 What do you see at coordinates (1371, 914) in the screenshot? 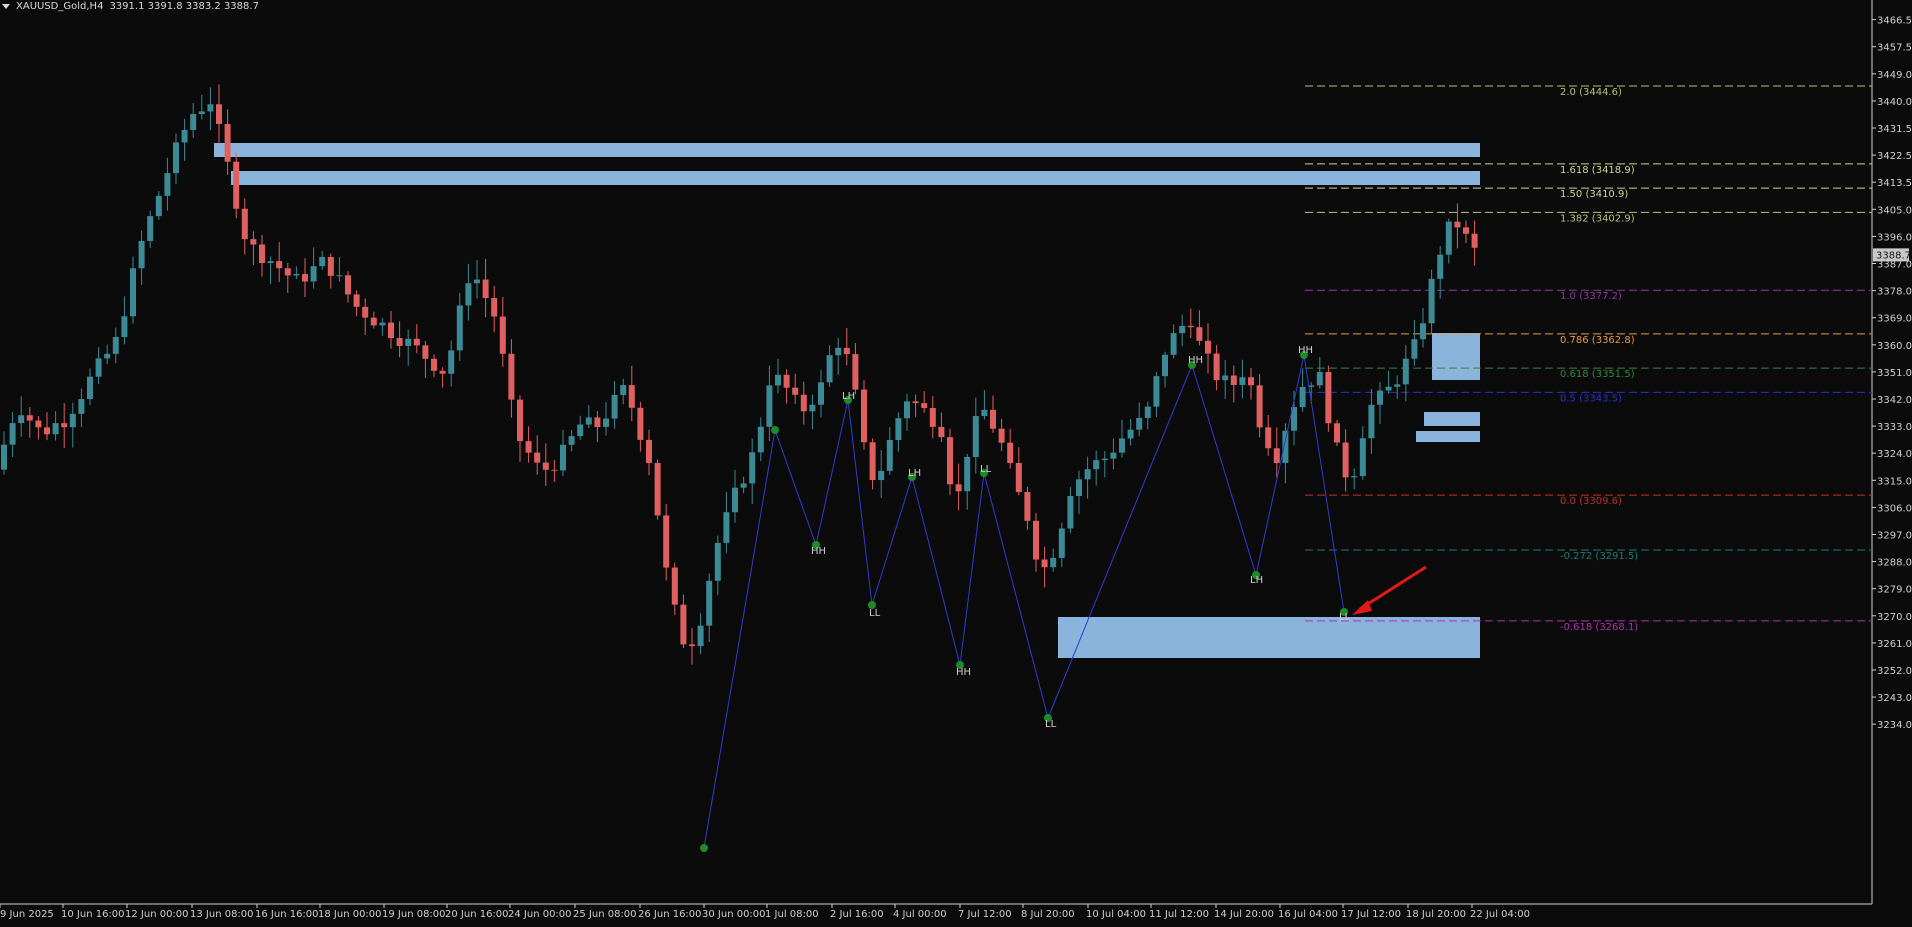
I see `time-tick-label: 17 Jul 12:00` at bounding box center [1371, 914].